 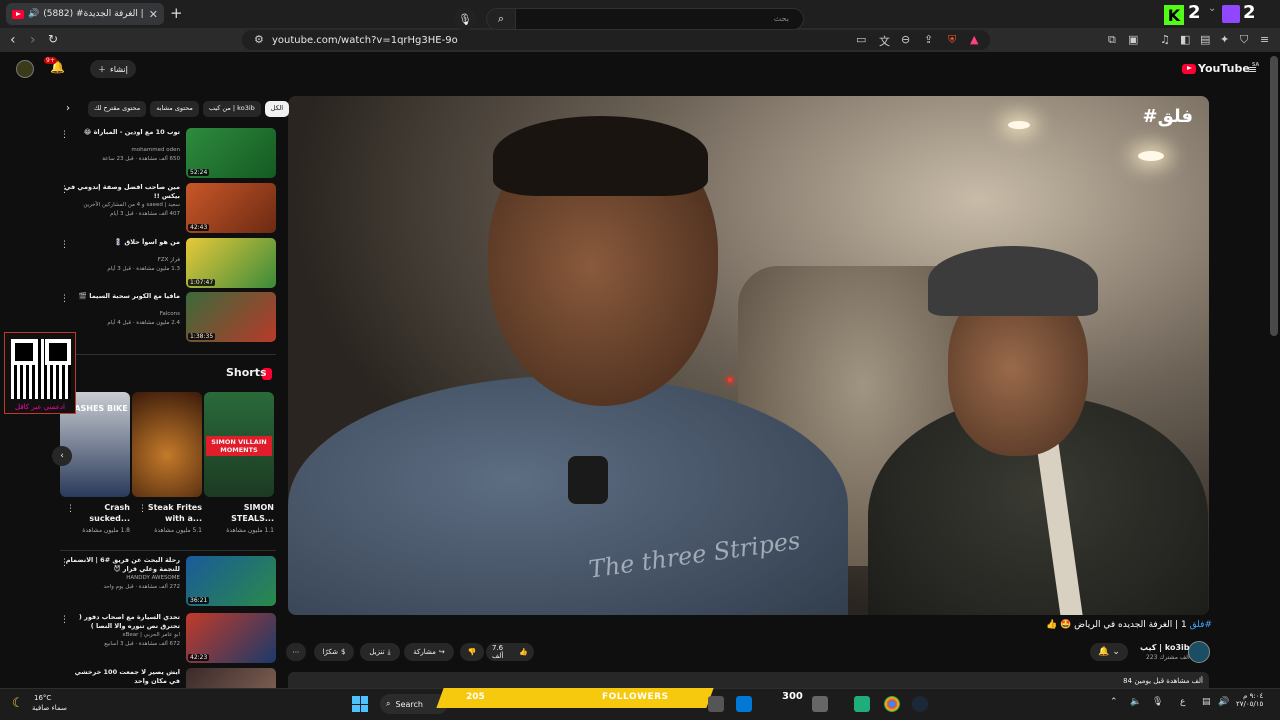 What do you see at coordinates (1199, 652) in the screenshot?
I see `channel-avatar` at bounding box center [1199, 652].